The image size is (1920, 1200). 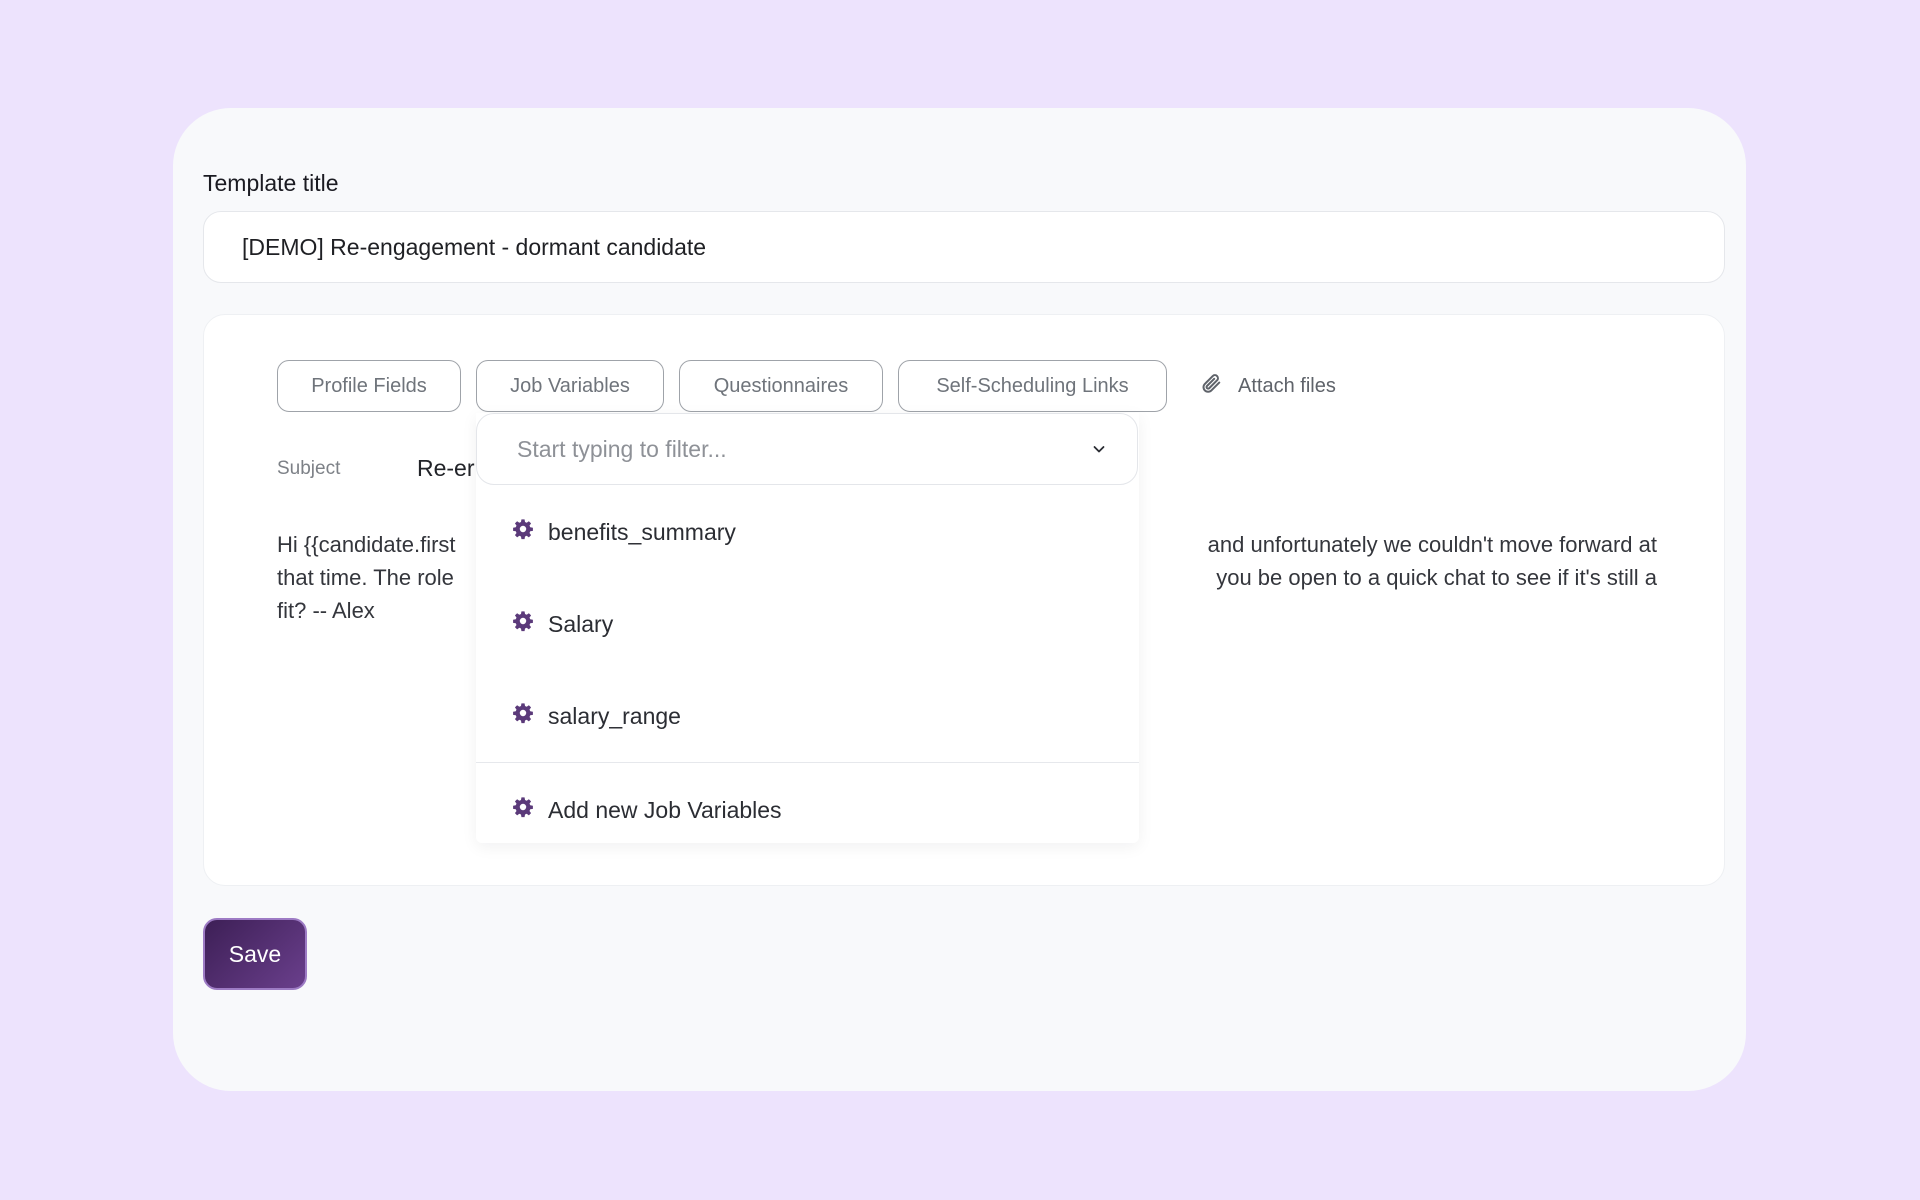 I want to click on filter-box, so click(x=807, y=449).